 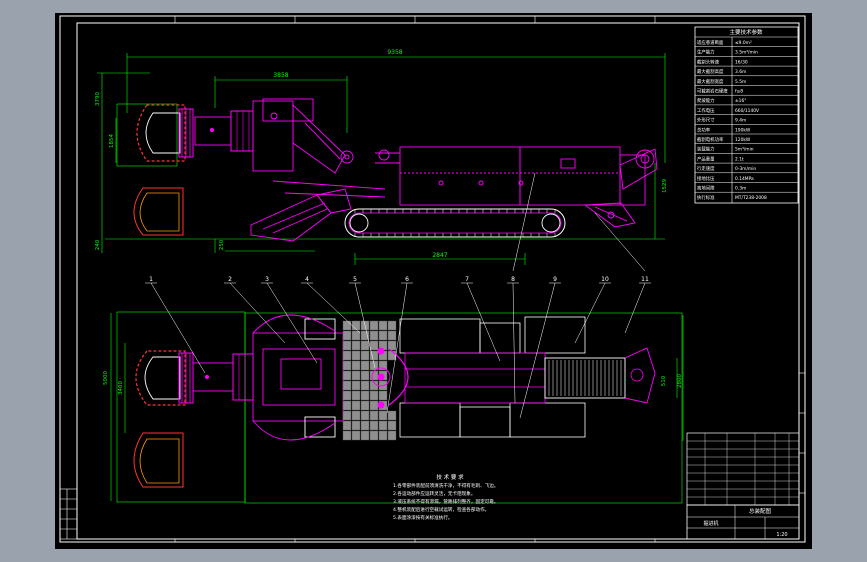 What do you see at coordinates (744, 179) in the screenshot?
I see `spec-value: 0.14MPa` at bounding box center [744, 179].